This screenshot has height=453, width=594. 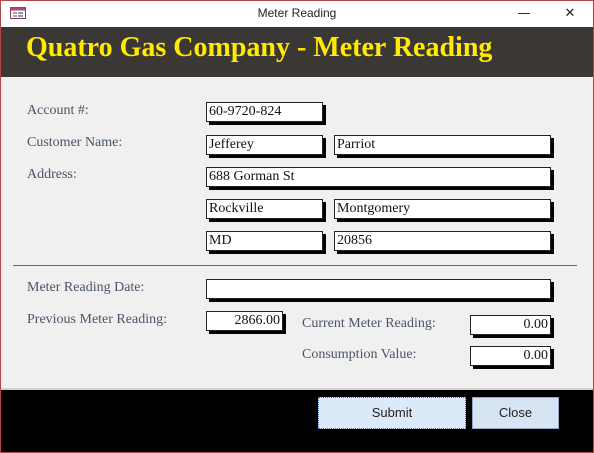 What do you see at coordinates (58, 110) in the screenshot?
I see `account-label: Account #:` at bounding box center [58, 110].